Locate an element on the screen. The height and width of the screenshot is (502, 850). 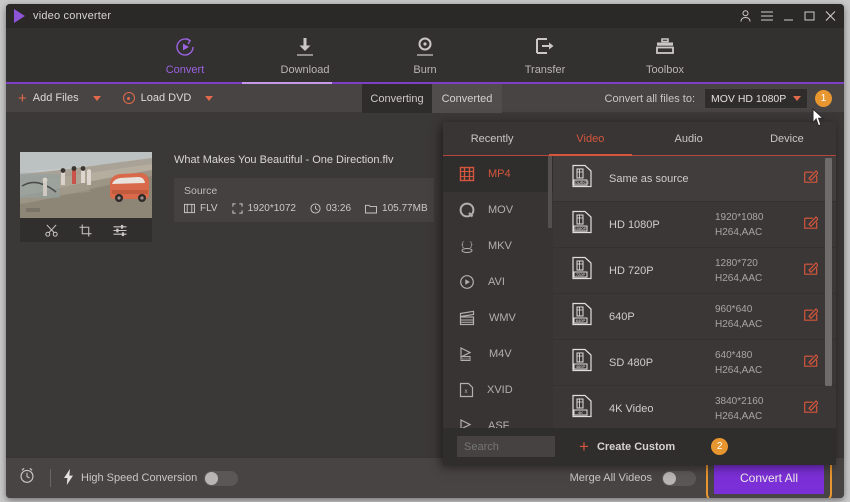
source-resolution: 1920*1072 is located at coordinates (264, 208).